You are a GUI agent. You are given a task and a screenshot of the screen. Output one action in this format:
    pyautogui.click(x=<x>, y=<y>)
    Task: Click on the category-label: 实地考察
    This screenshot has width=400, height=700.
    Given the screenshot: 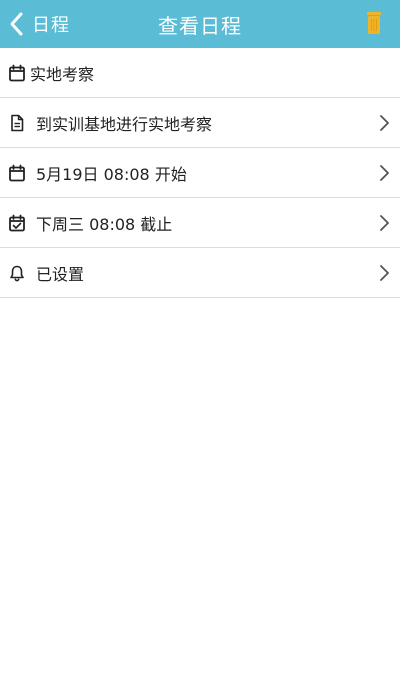 What is the action you would take?
    pyautogui.click(x=62, y=74)
    